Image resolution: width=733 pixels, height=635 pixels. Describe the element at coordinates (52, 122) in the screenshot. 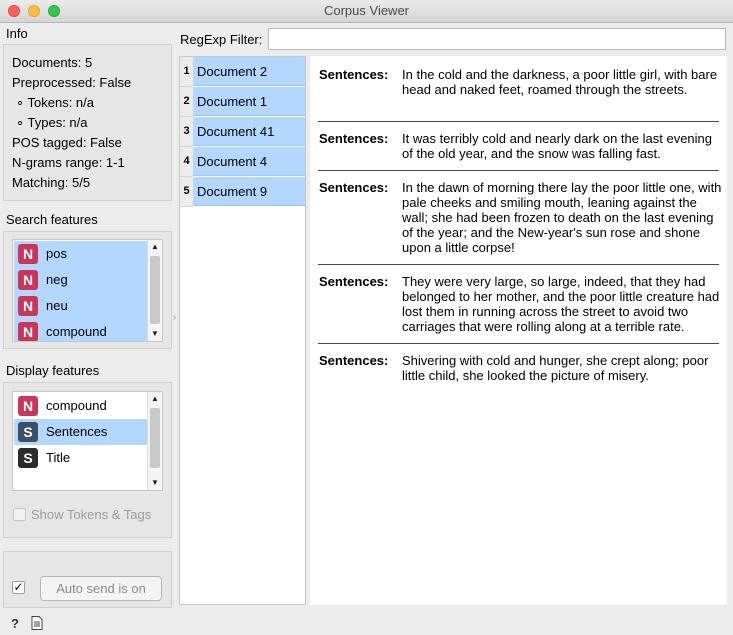

I see `info-types: ∘ Types: n/a` at that location.